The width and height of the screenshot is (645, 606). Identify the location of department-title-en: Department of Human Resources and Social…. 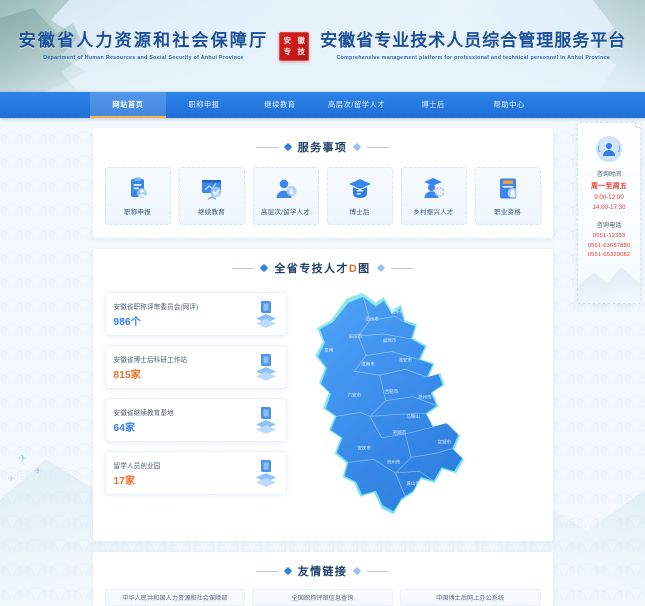
(143, 57).